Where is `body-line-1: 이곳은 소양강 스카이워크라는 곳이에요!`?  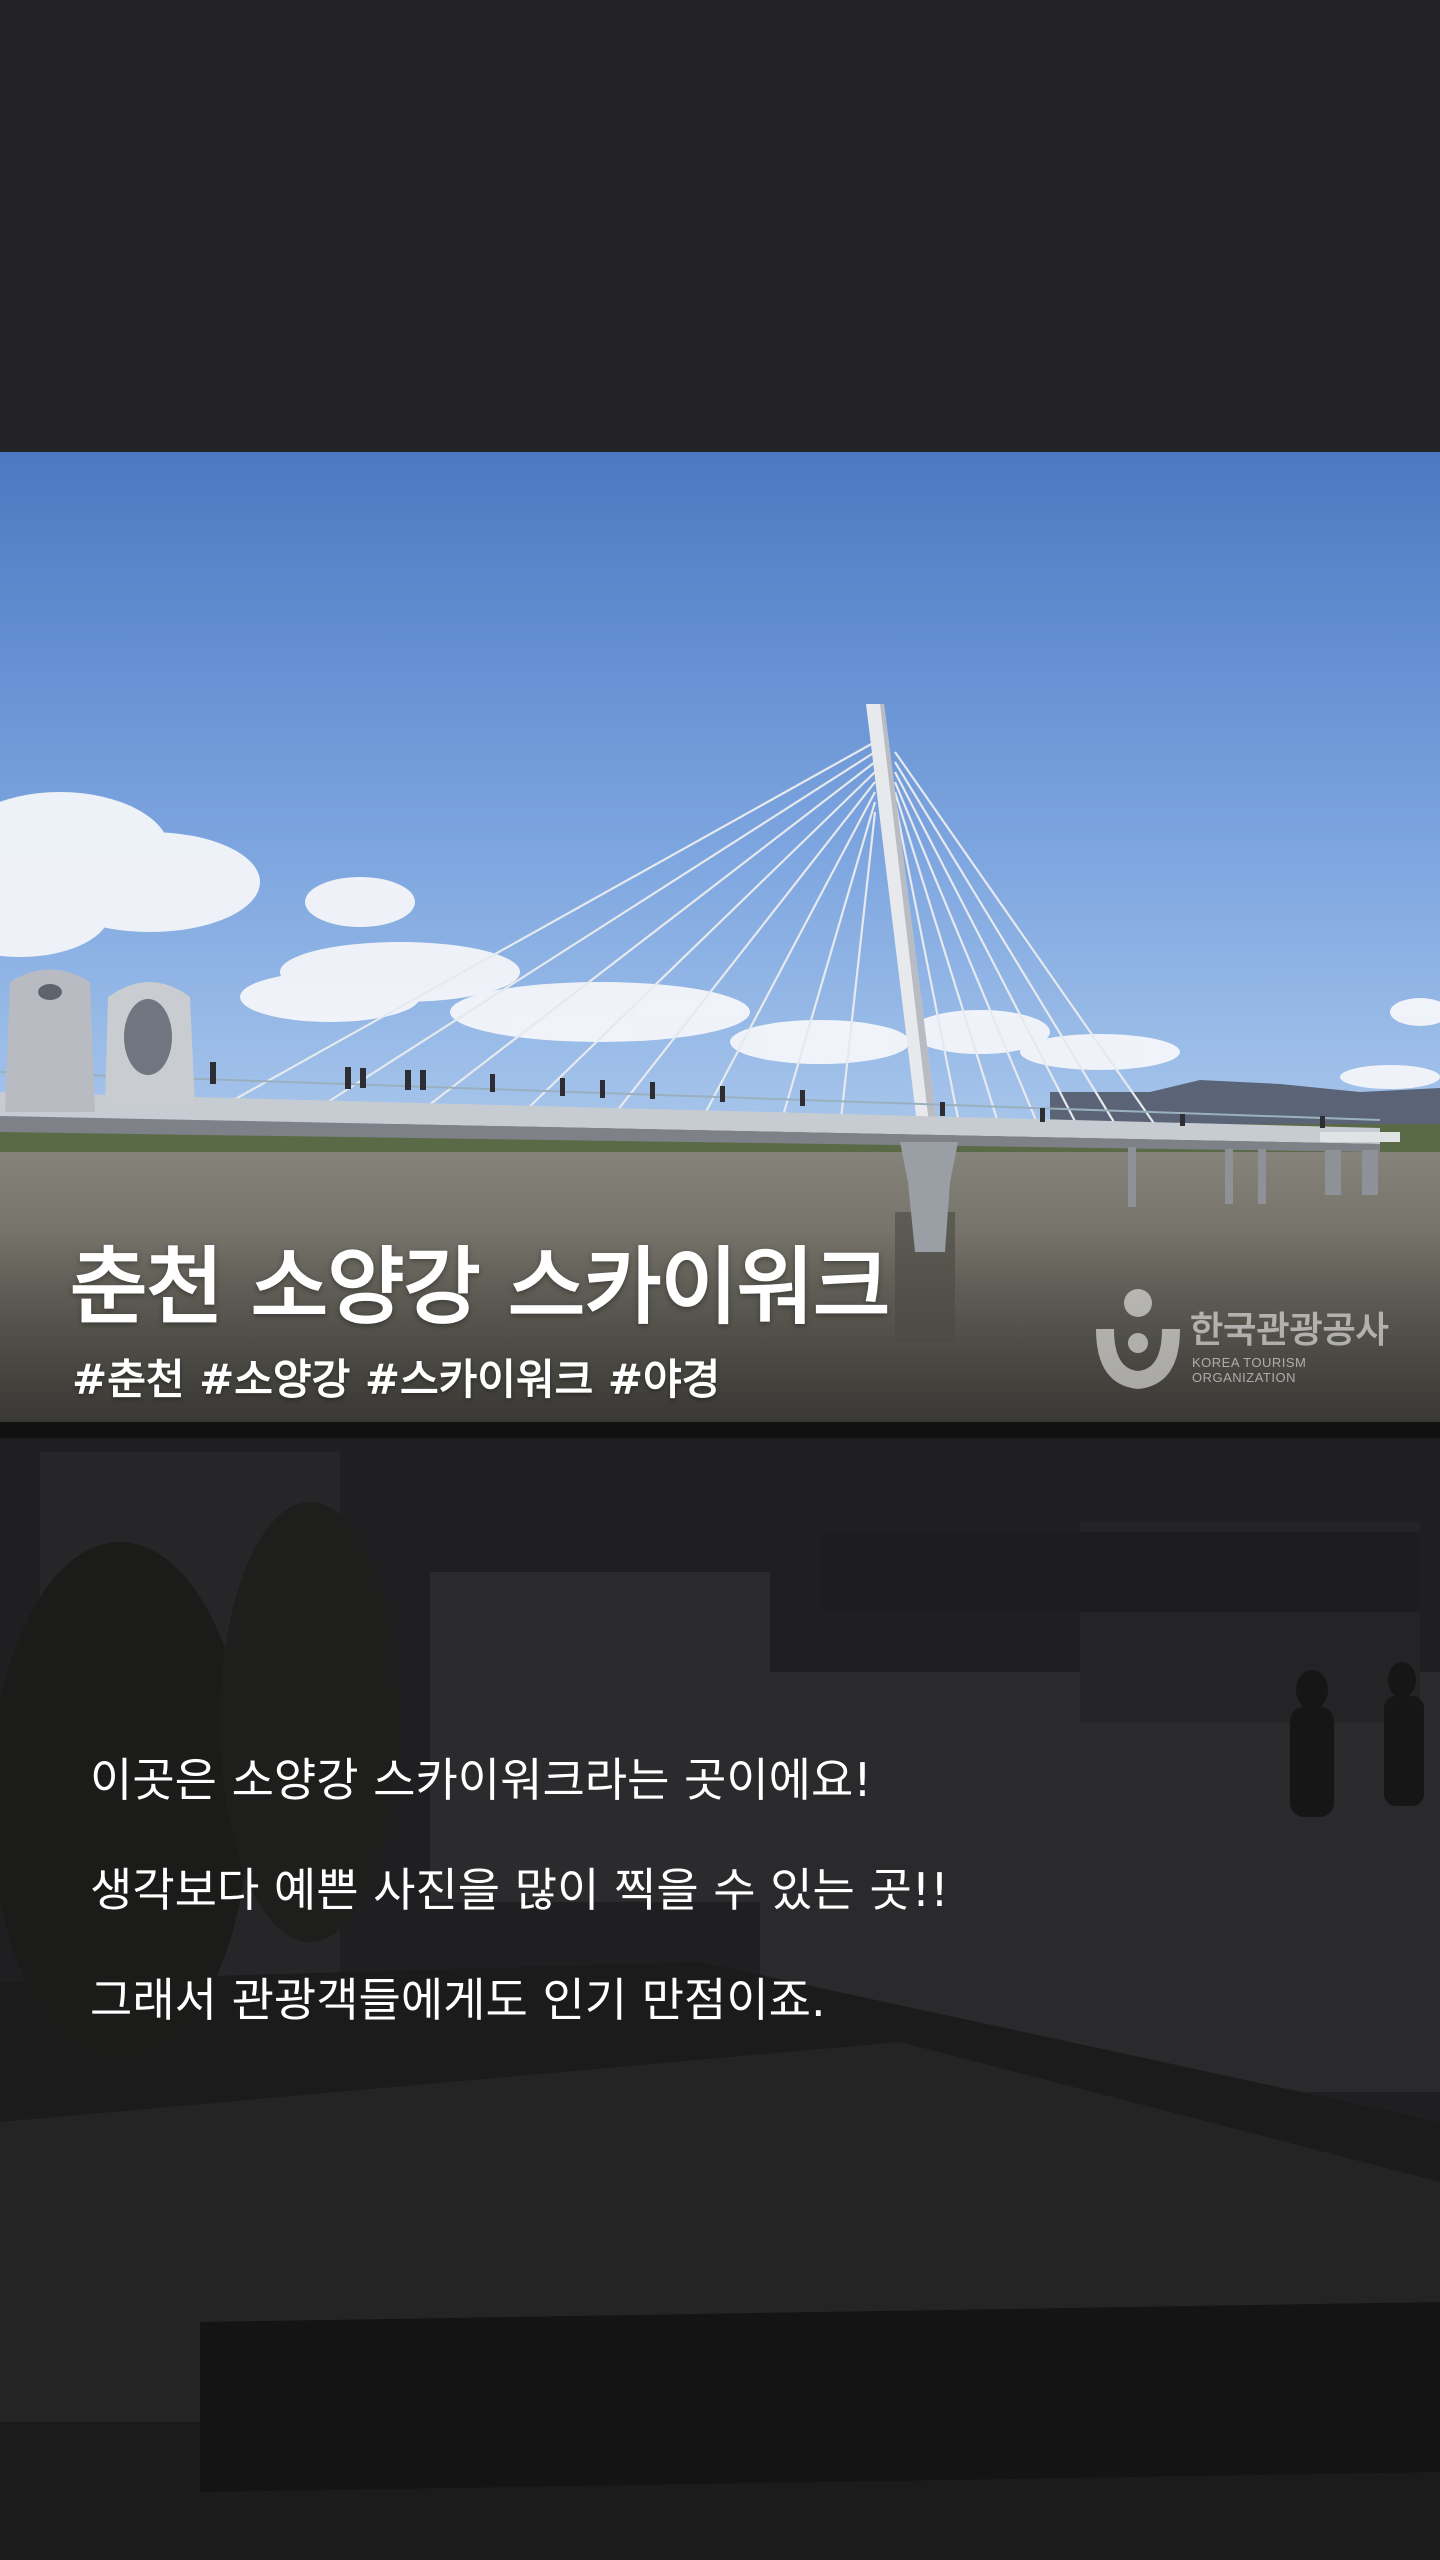
body-line-1: 이곳은 소양강 스카이워크라는 곳이에요! is located at coordinates (481, 1780).